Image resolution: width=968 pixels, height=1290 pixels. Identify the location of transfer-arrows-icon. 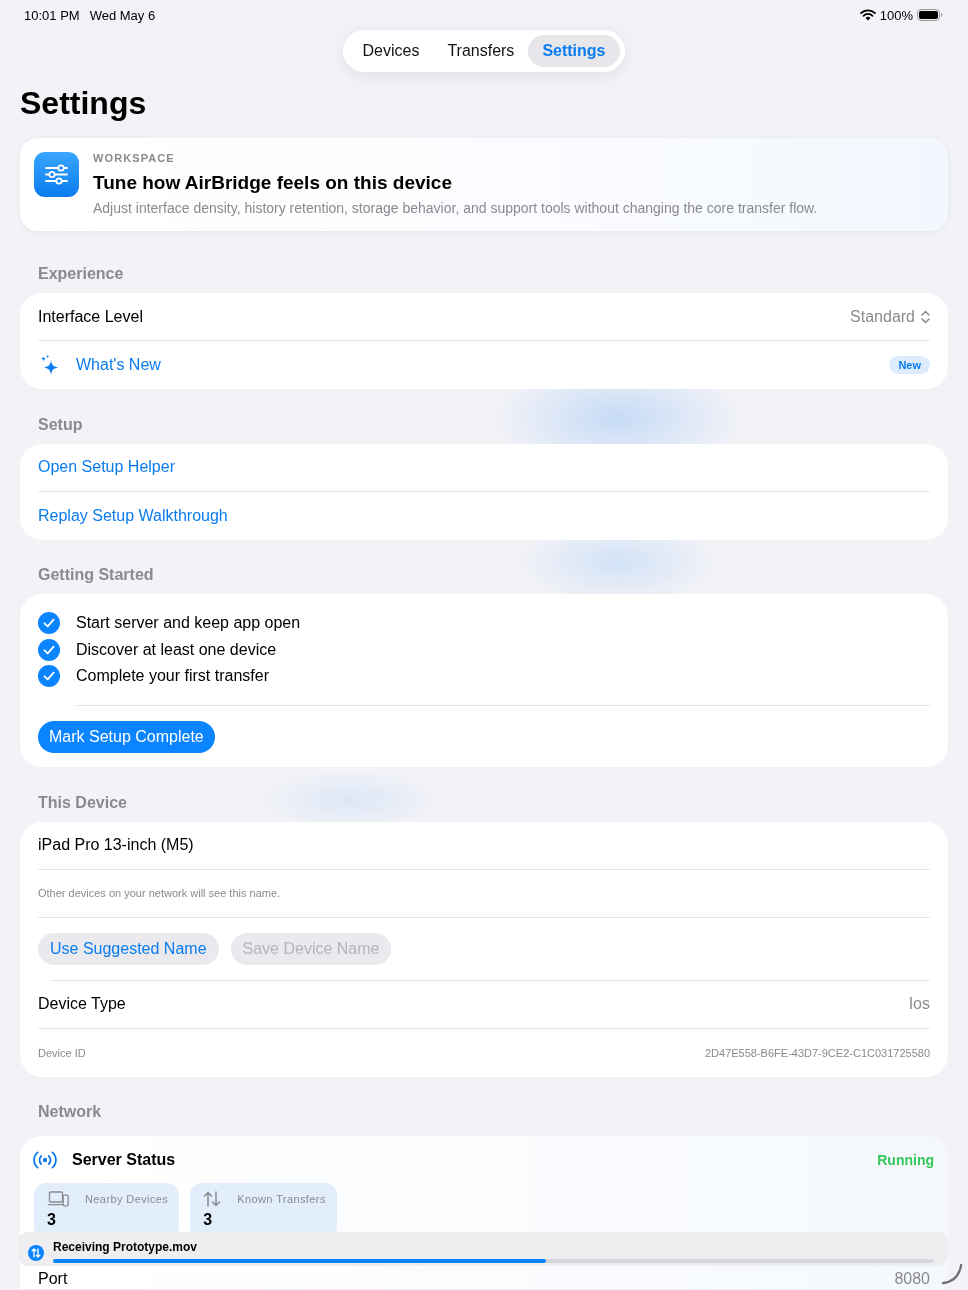
(36, 1253).